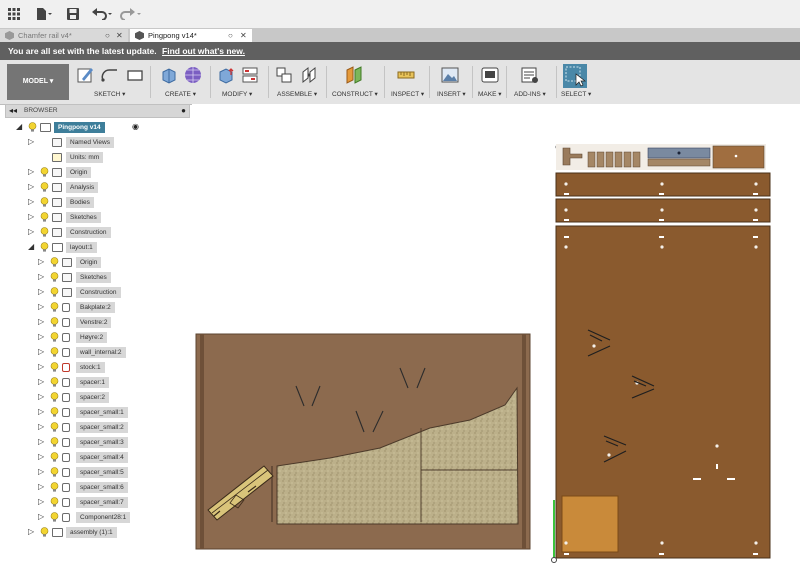 This screenshot has width=800, height=588. What do you see at coordinates (95, 428) in the screenshot?
I see `browser-item: ▷ spacer_small:2` at bounding box center [95, 428].